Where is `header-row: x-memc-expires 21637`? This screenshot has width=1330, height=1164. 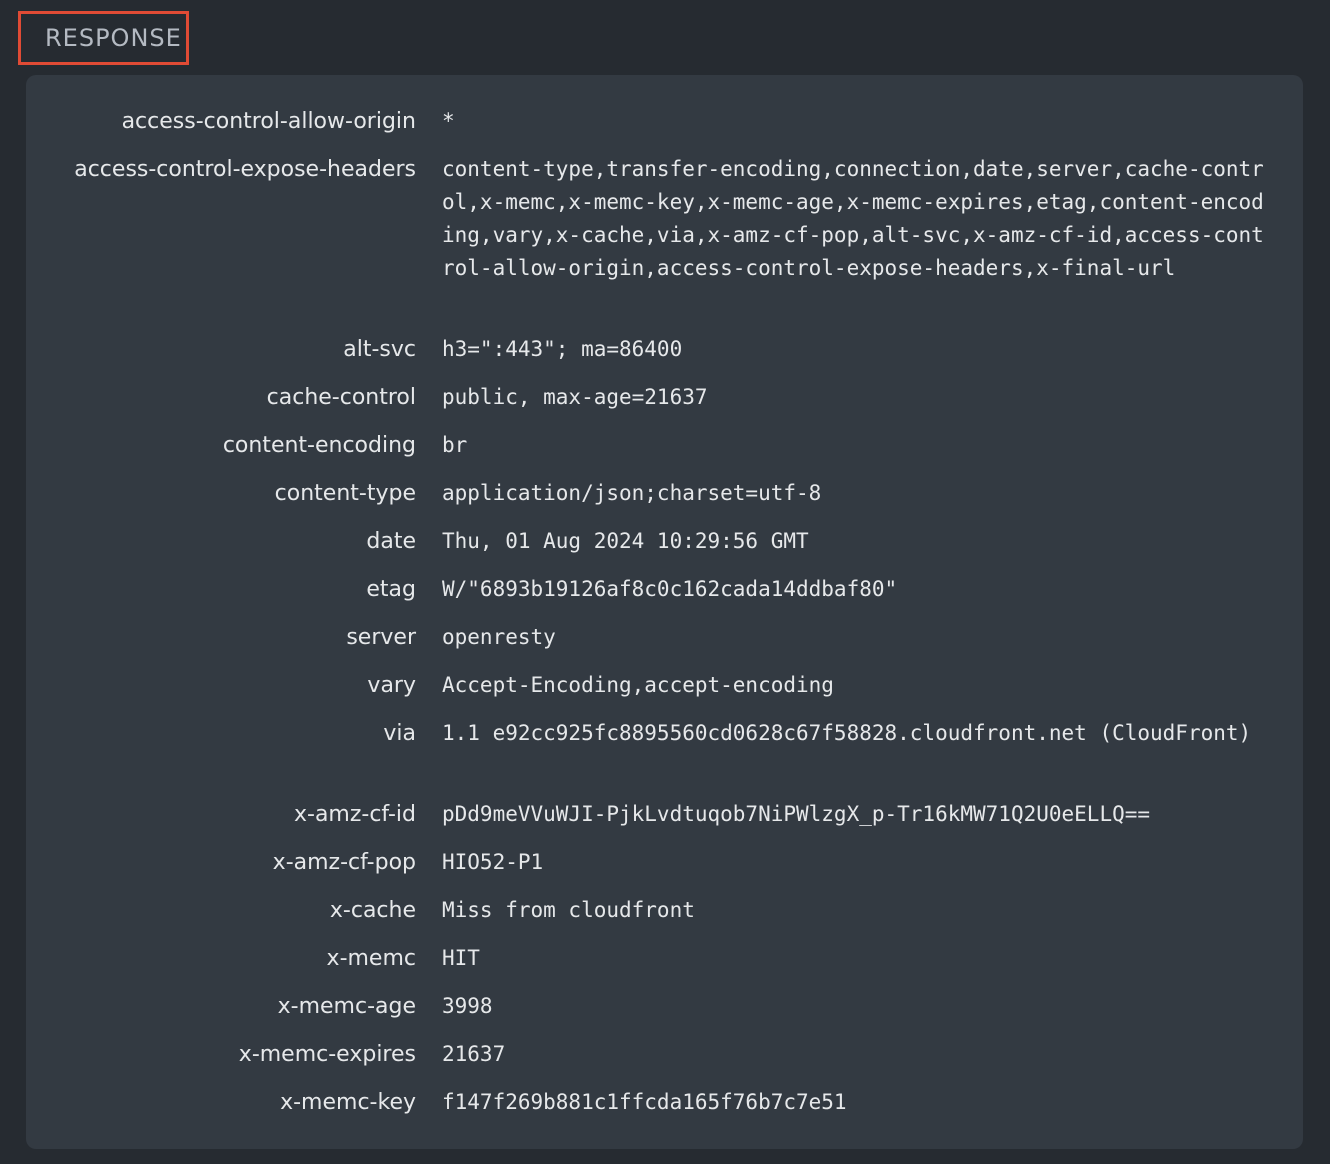 header-row: x-memc-expires 21637 is located at coordinates (645, 1054).